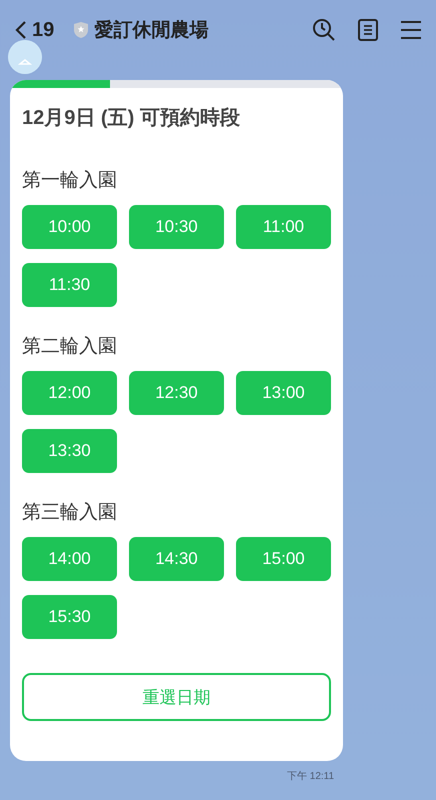 Image resolution: width=436 pixels, height=800 pixels. I want to click on time-slot-button: 11:00, so click(283, 227).